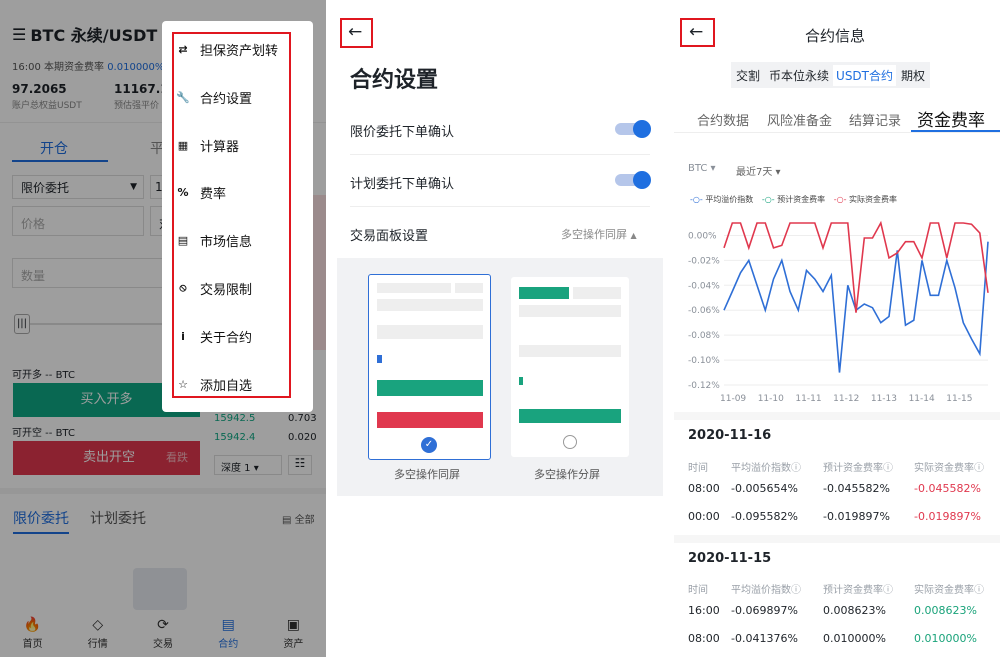 The height and width of the screenshot is (657, 1000). What do you see at coordinates (704, 361) in the screenshot?
I see `y-tick-label: -0.10%` at bounding box center [704, 361].